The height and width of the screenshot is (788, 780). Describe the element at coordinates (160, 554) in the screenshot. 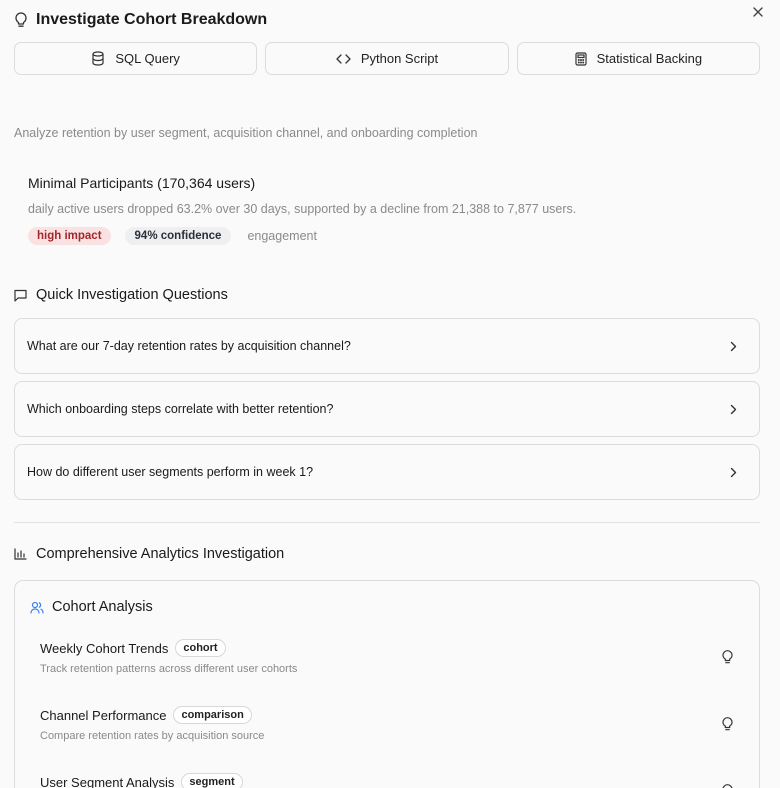

I see `analytics-title: Comprehensive Analytics Investigation` at that location.